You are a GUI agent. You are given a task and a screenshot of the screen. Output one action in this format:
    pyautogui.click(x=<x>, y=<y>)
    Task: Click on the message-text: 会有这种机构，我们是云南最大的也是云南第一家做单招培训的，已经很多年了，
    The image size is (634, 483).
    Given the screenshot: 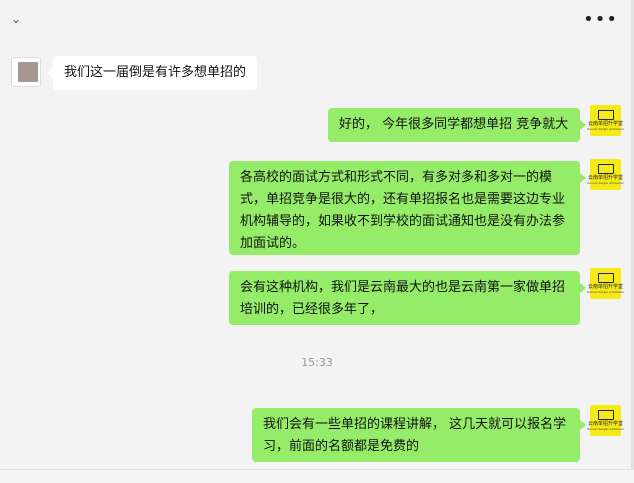 What is the action you would take?
    pyautogui.click(x=403, y=298)
    